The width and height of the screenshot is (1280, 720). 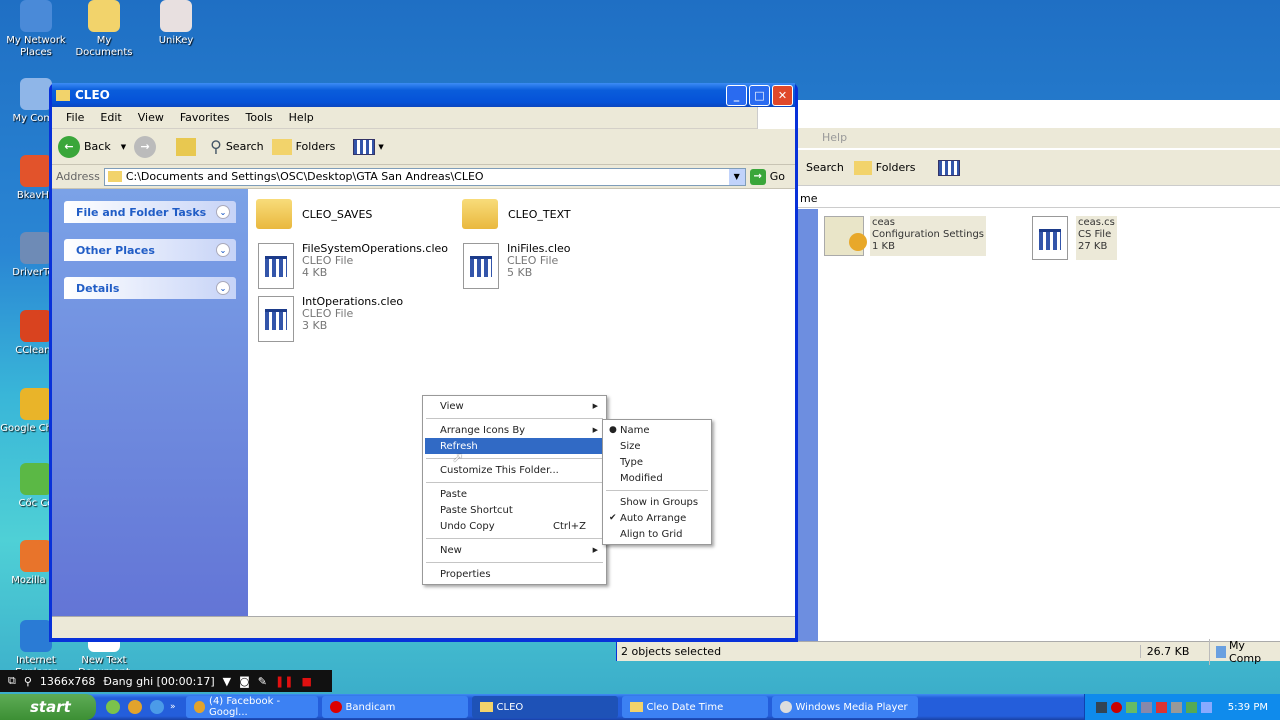 What do you see at coordinates (259, 117) in the screenshot?
I see `menu-tools: Tools` at bounding box center [259, 117].